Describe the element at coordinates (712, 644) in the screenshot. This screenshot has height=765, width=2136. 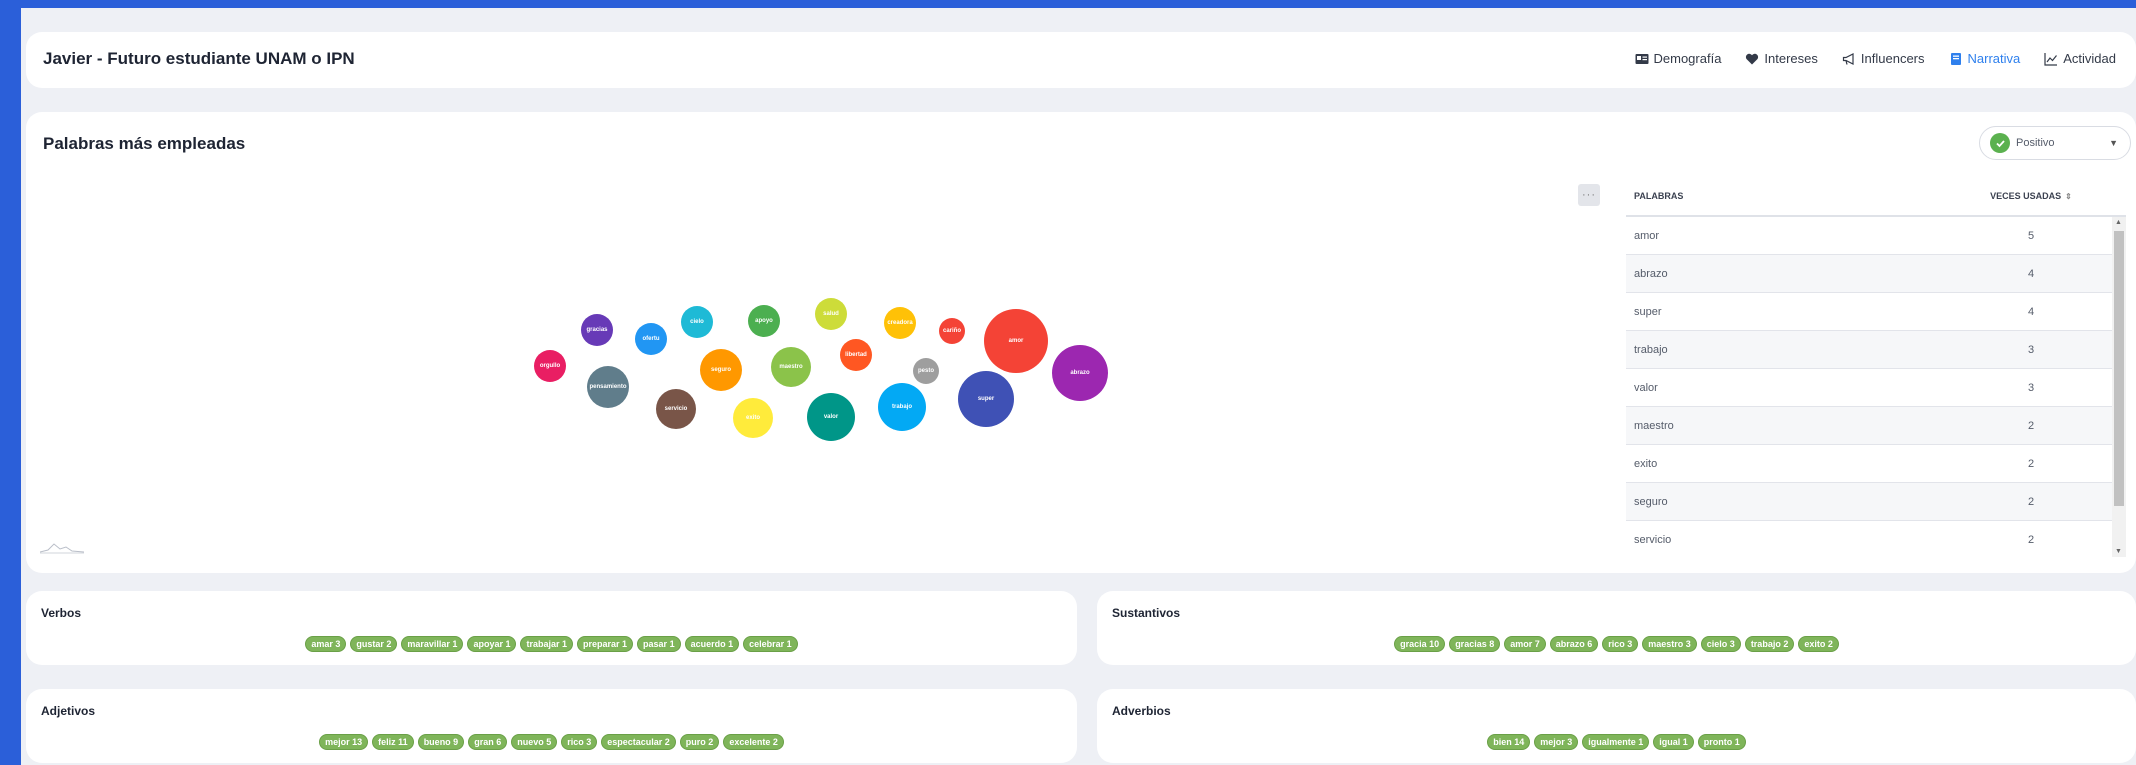
I see `word-pill: acuerdo 1` at that location.